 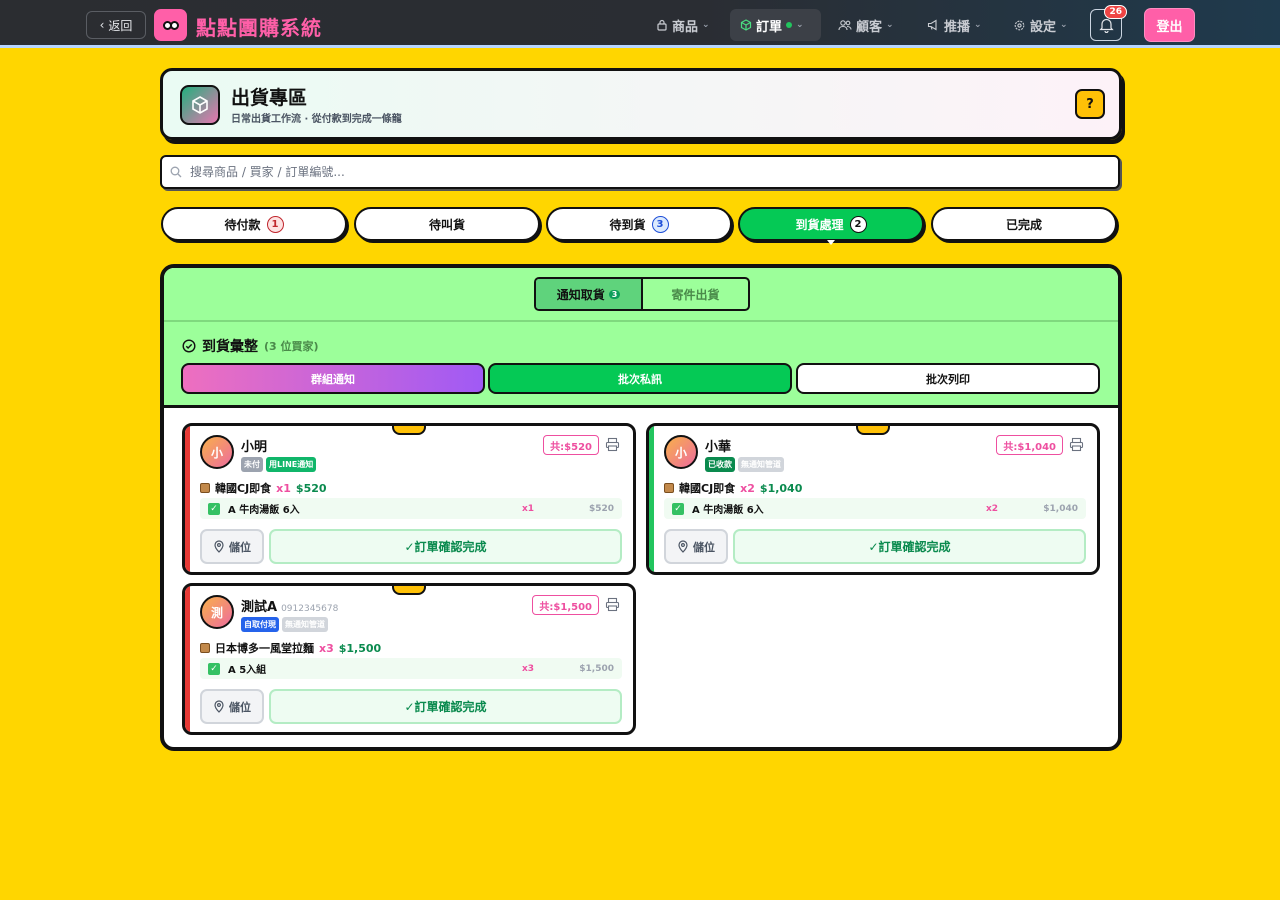 I want to click on tab-label: 到貨處理, so click(x=819, y=224).